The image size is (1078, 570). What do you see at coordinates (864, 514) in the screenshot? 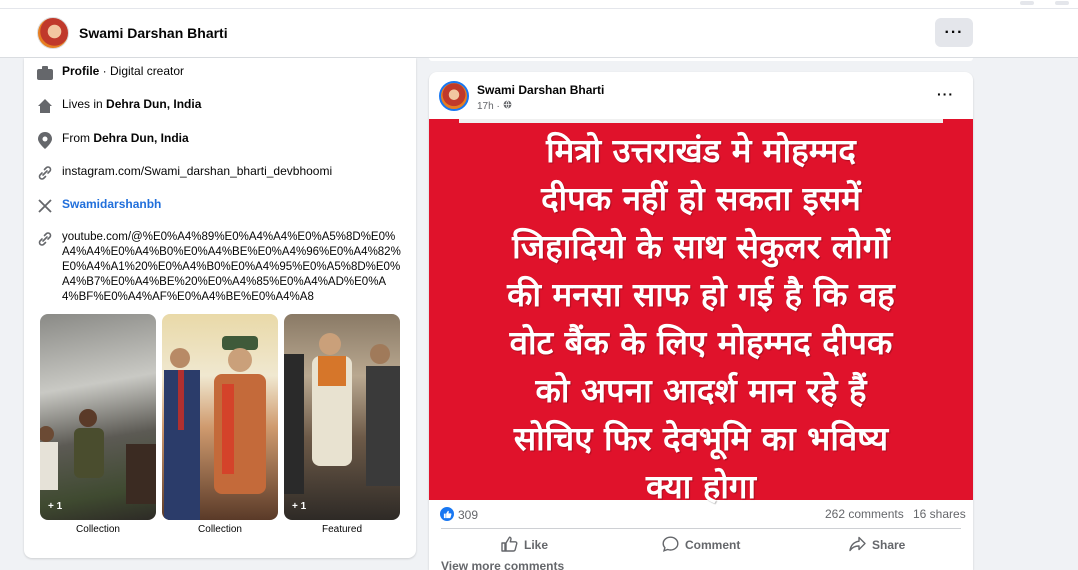
I see `comments-count: 262 comments` at bounding box center [864, 514].